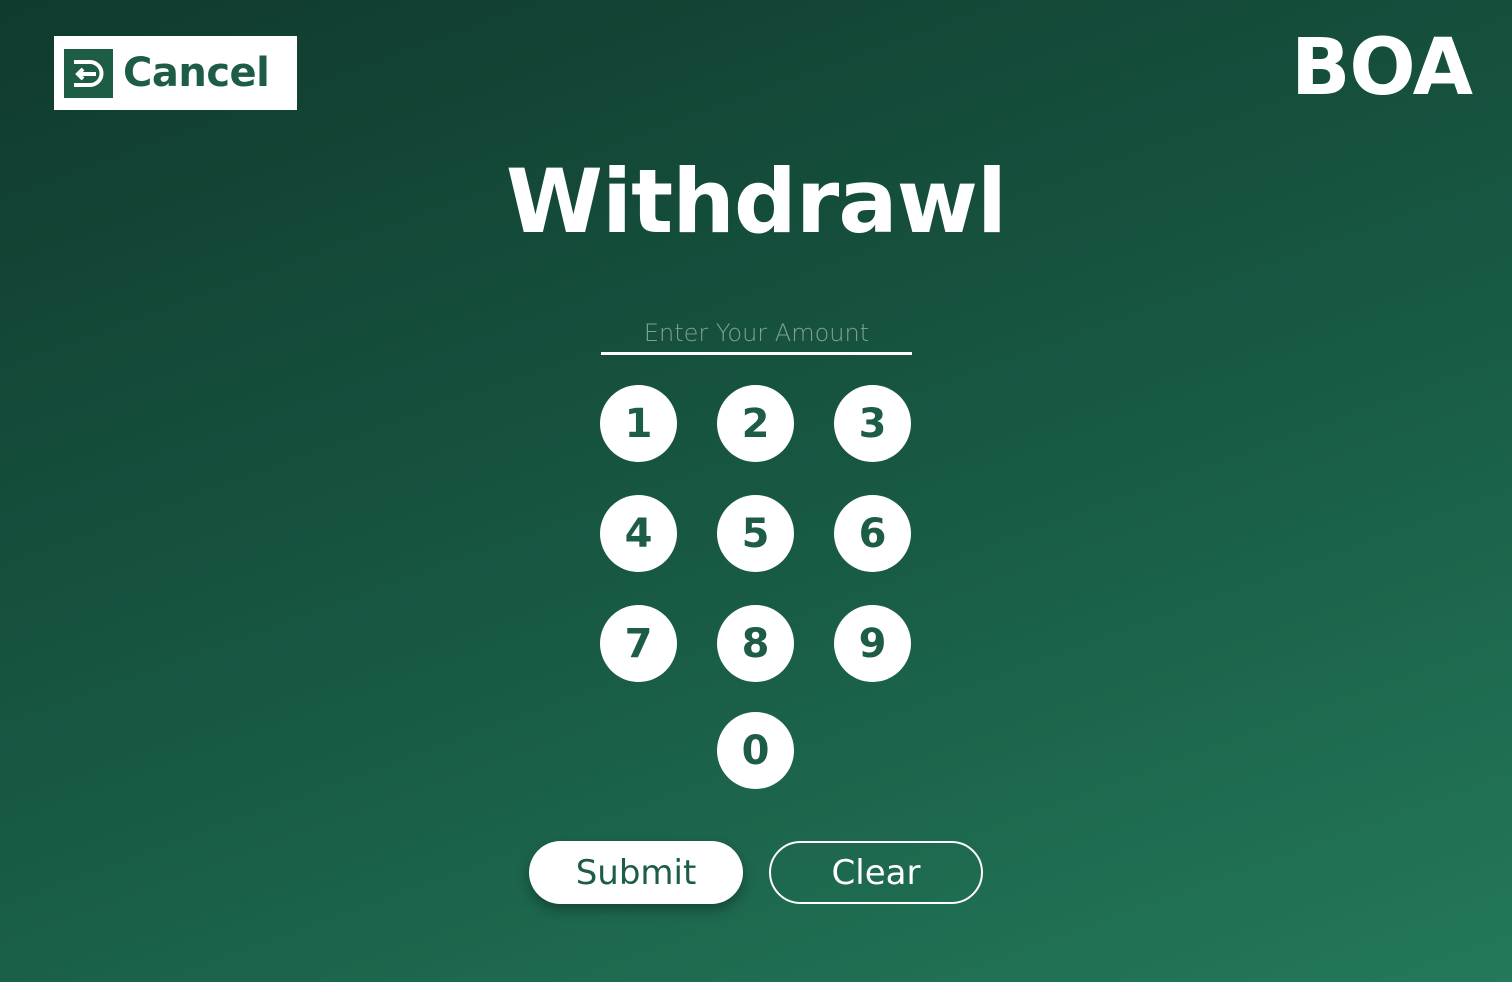 This screenshot has height=982, width=1512. Describe the element at coordinates (755, 533) in the screenshot. I see `keypad-key-5: 5` at that location.